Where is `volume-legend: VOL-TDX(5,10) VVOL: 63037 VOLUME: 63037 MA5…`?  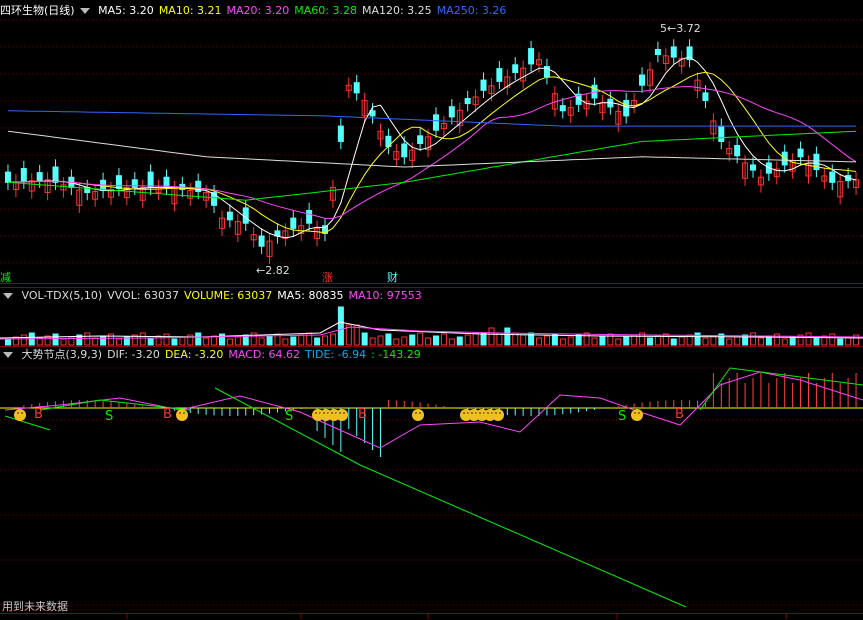 volume-legend: VOL-TDX(5,10) VVOL: 63037 VOLUME: 63037 MA5… is located at coordinates (224, 295).